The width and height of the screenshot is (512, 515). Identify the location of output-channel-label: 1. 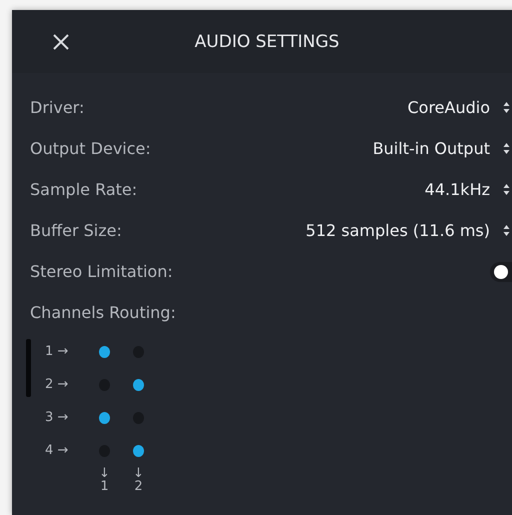
(104, 486).